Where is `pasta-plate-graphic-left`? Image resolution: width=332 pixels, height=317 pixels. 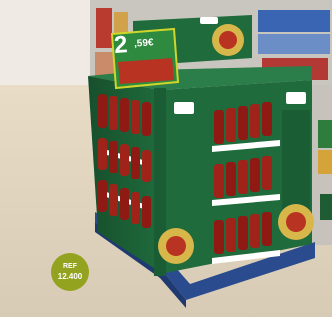
pasta-plate-graphic-left is located at coordinates (176, 246).